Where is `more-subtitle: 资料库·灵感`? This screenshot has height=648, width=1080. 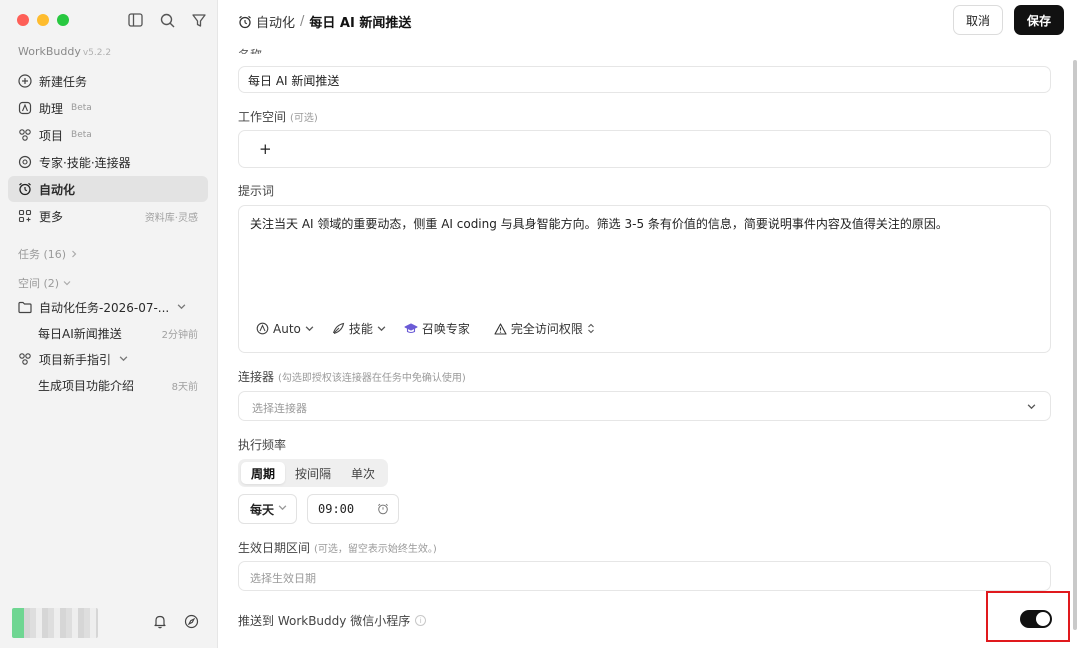
more-subtitle: 资料库·灵感 is located at coordinates (171, 218).